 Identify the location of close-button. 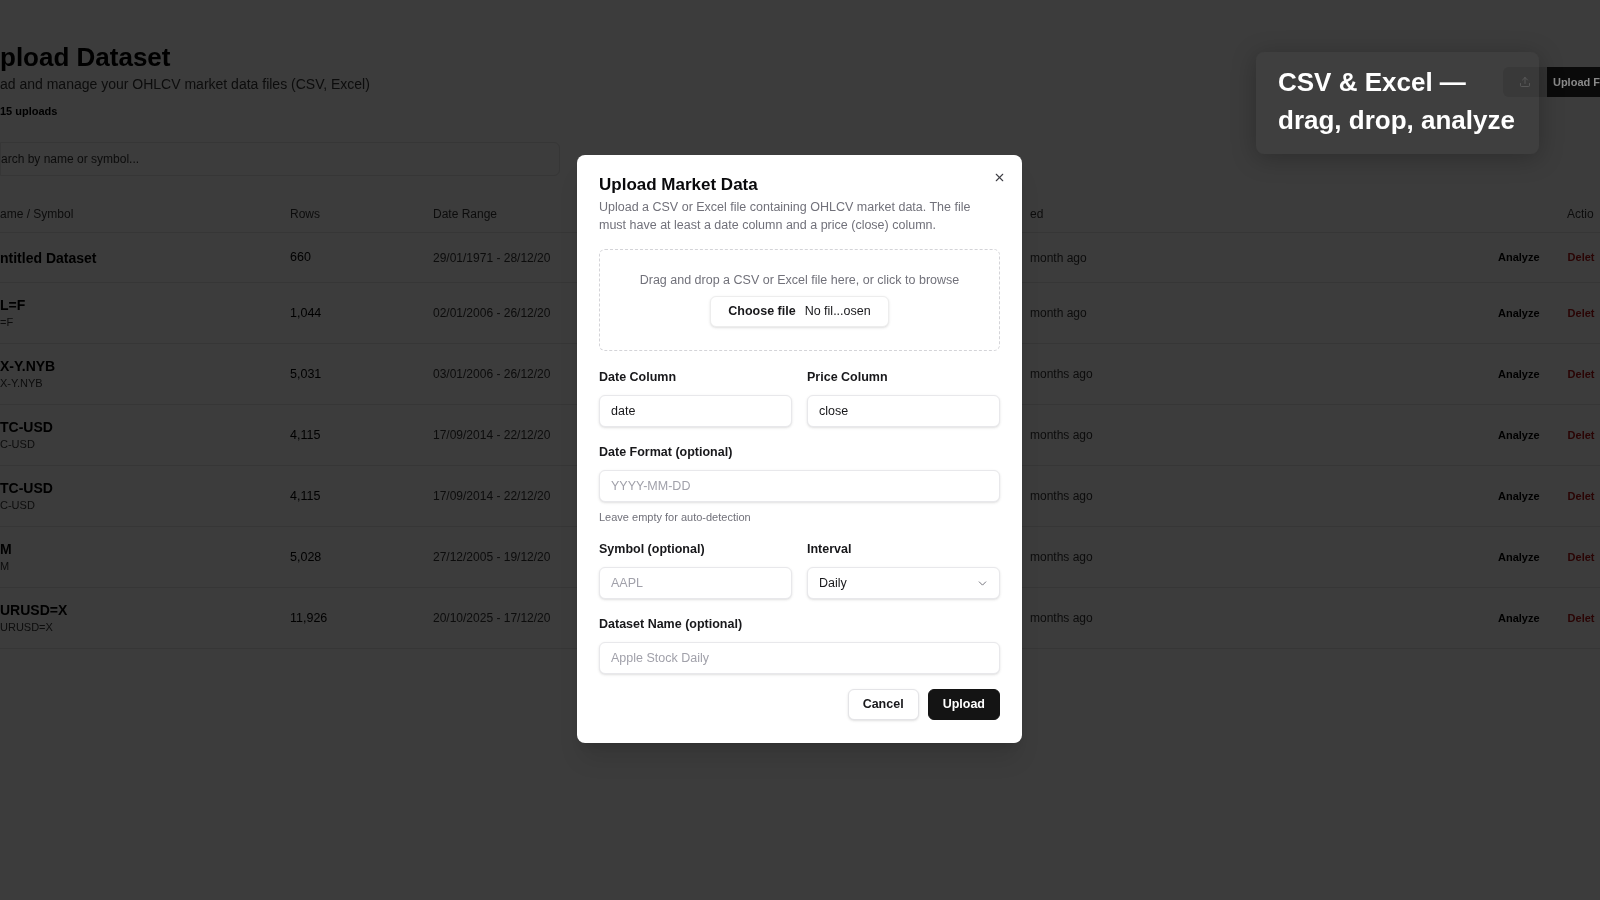
(999, 177).